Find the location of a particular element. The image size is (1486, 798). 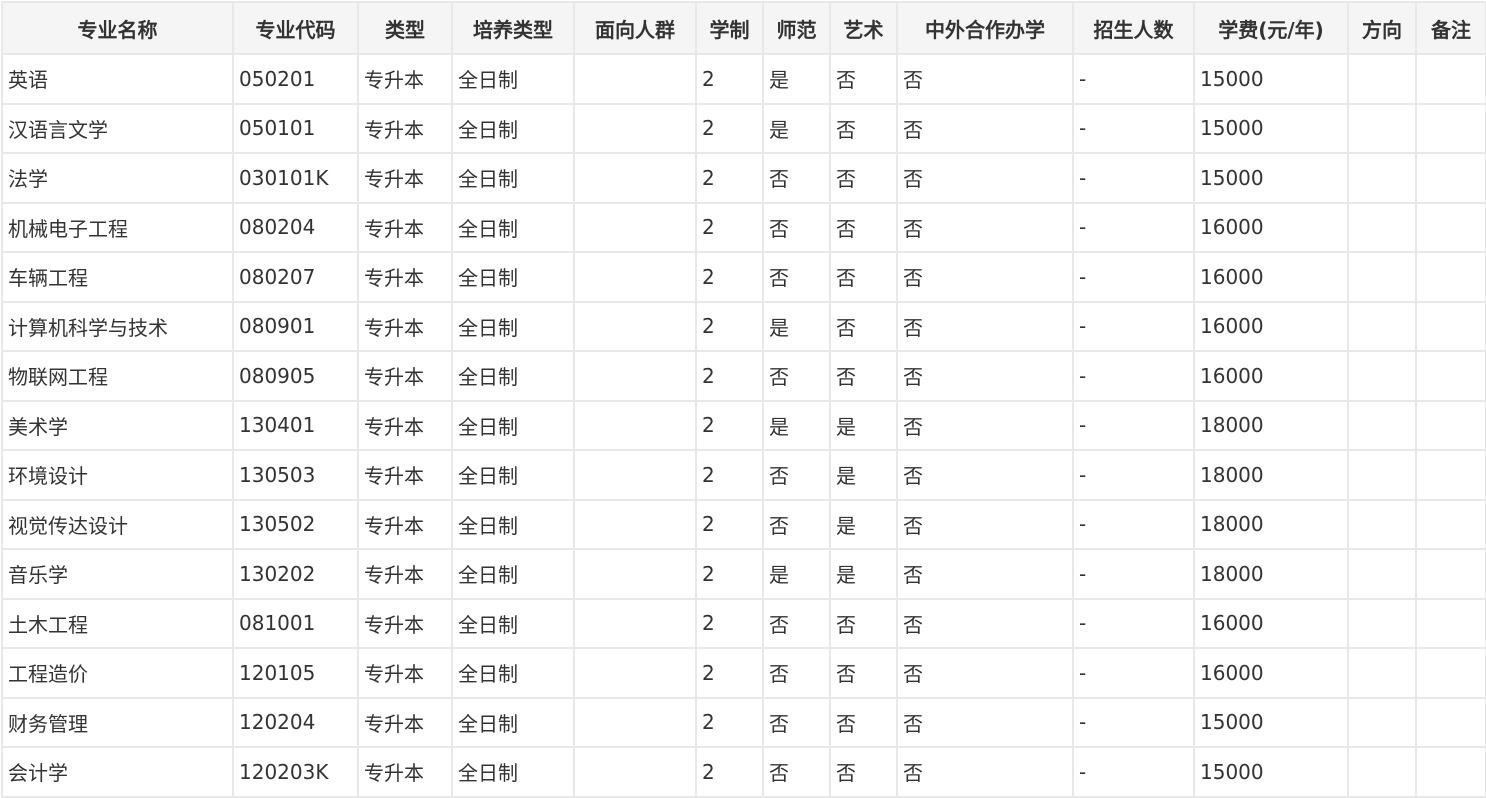

table-row: 汉语言文学 050101 专升本 全日制 2 是否否 -15000 is located at coordinates (743, 128).